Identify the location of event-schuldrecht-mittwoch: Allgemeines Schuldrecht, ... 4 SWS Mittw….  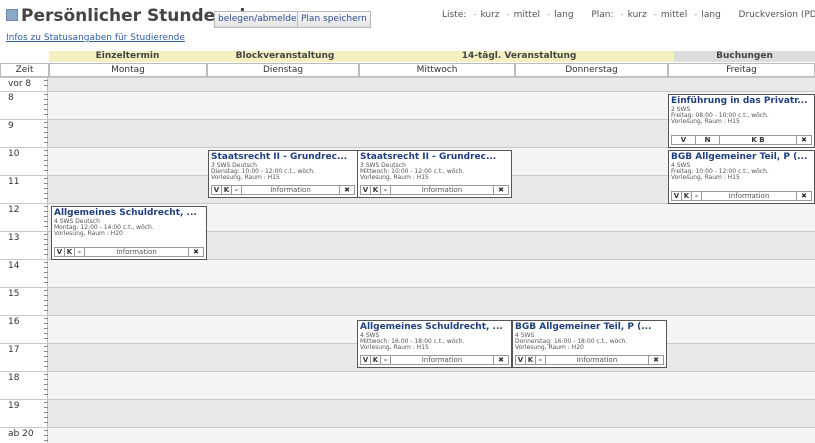
(434, 344).